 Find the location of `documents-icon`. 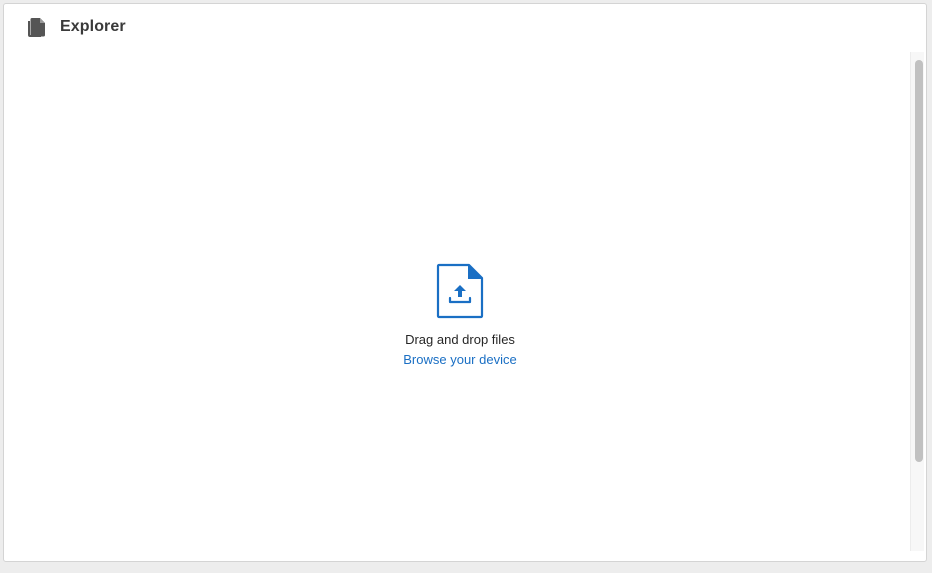

documents-icon is located at coordinates (36, 28).